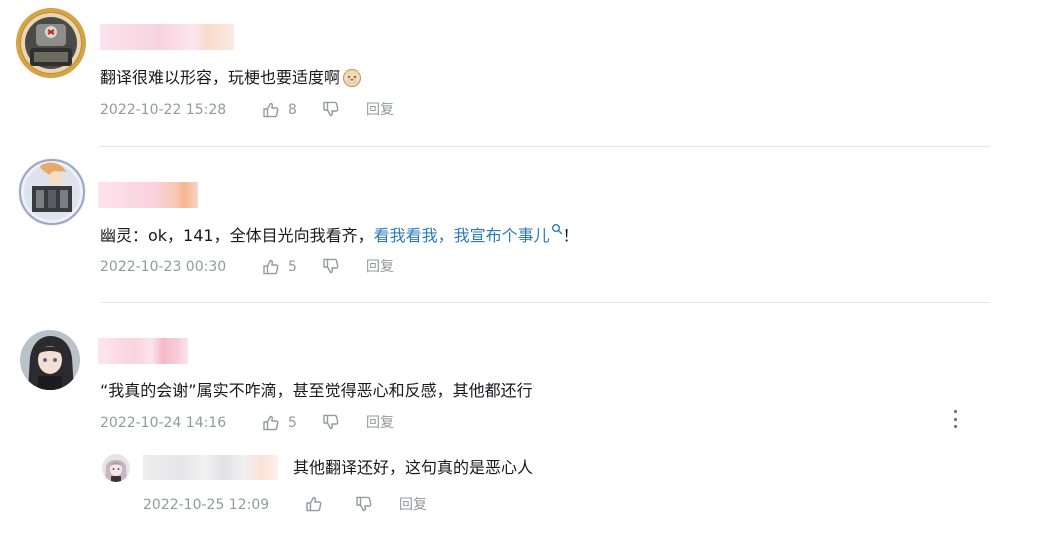 The height and width of the screenshot is (537, 1055). What do you see at coordinates (303, 505) in the screenshot?
I see `sub-reply-meta: 2022-10-25 12:09 回复` at bounding box center [303, 505].